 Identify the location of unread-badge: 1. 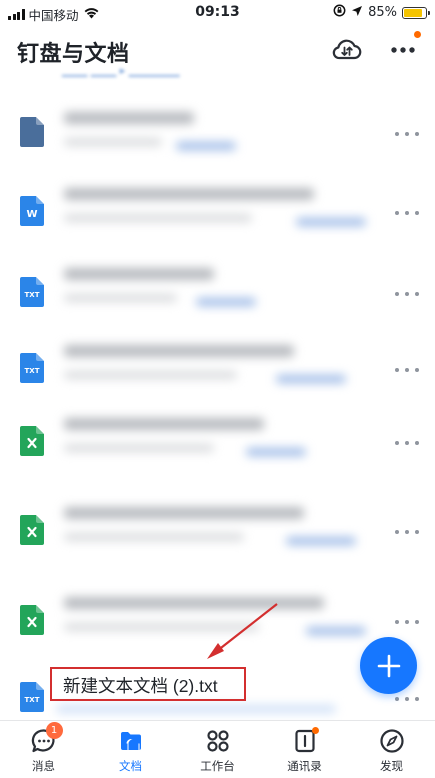
(54, 730).